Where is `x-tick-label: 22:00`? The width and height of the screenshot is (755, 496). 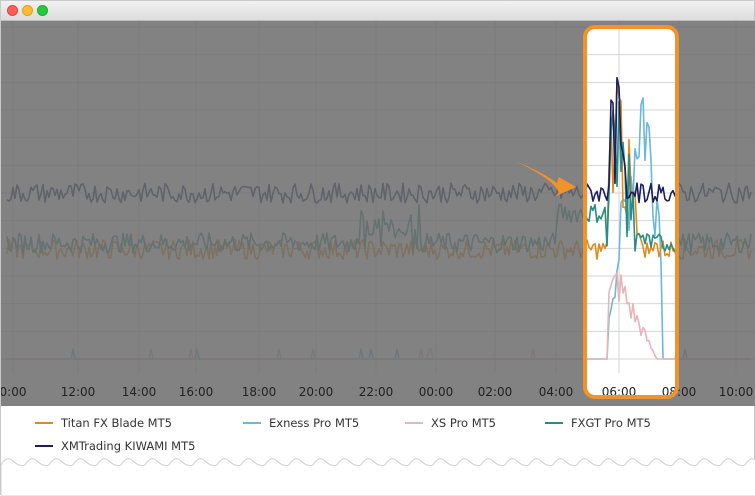
x-tick-label: 22:00 is located at coordinates (376, 392).